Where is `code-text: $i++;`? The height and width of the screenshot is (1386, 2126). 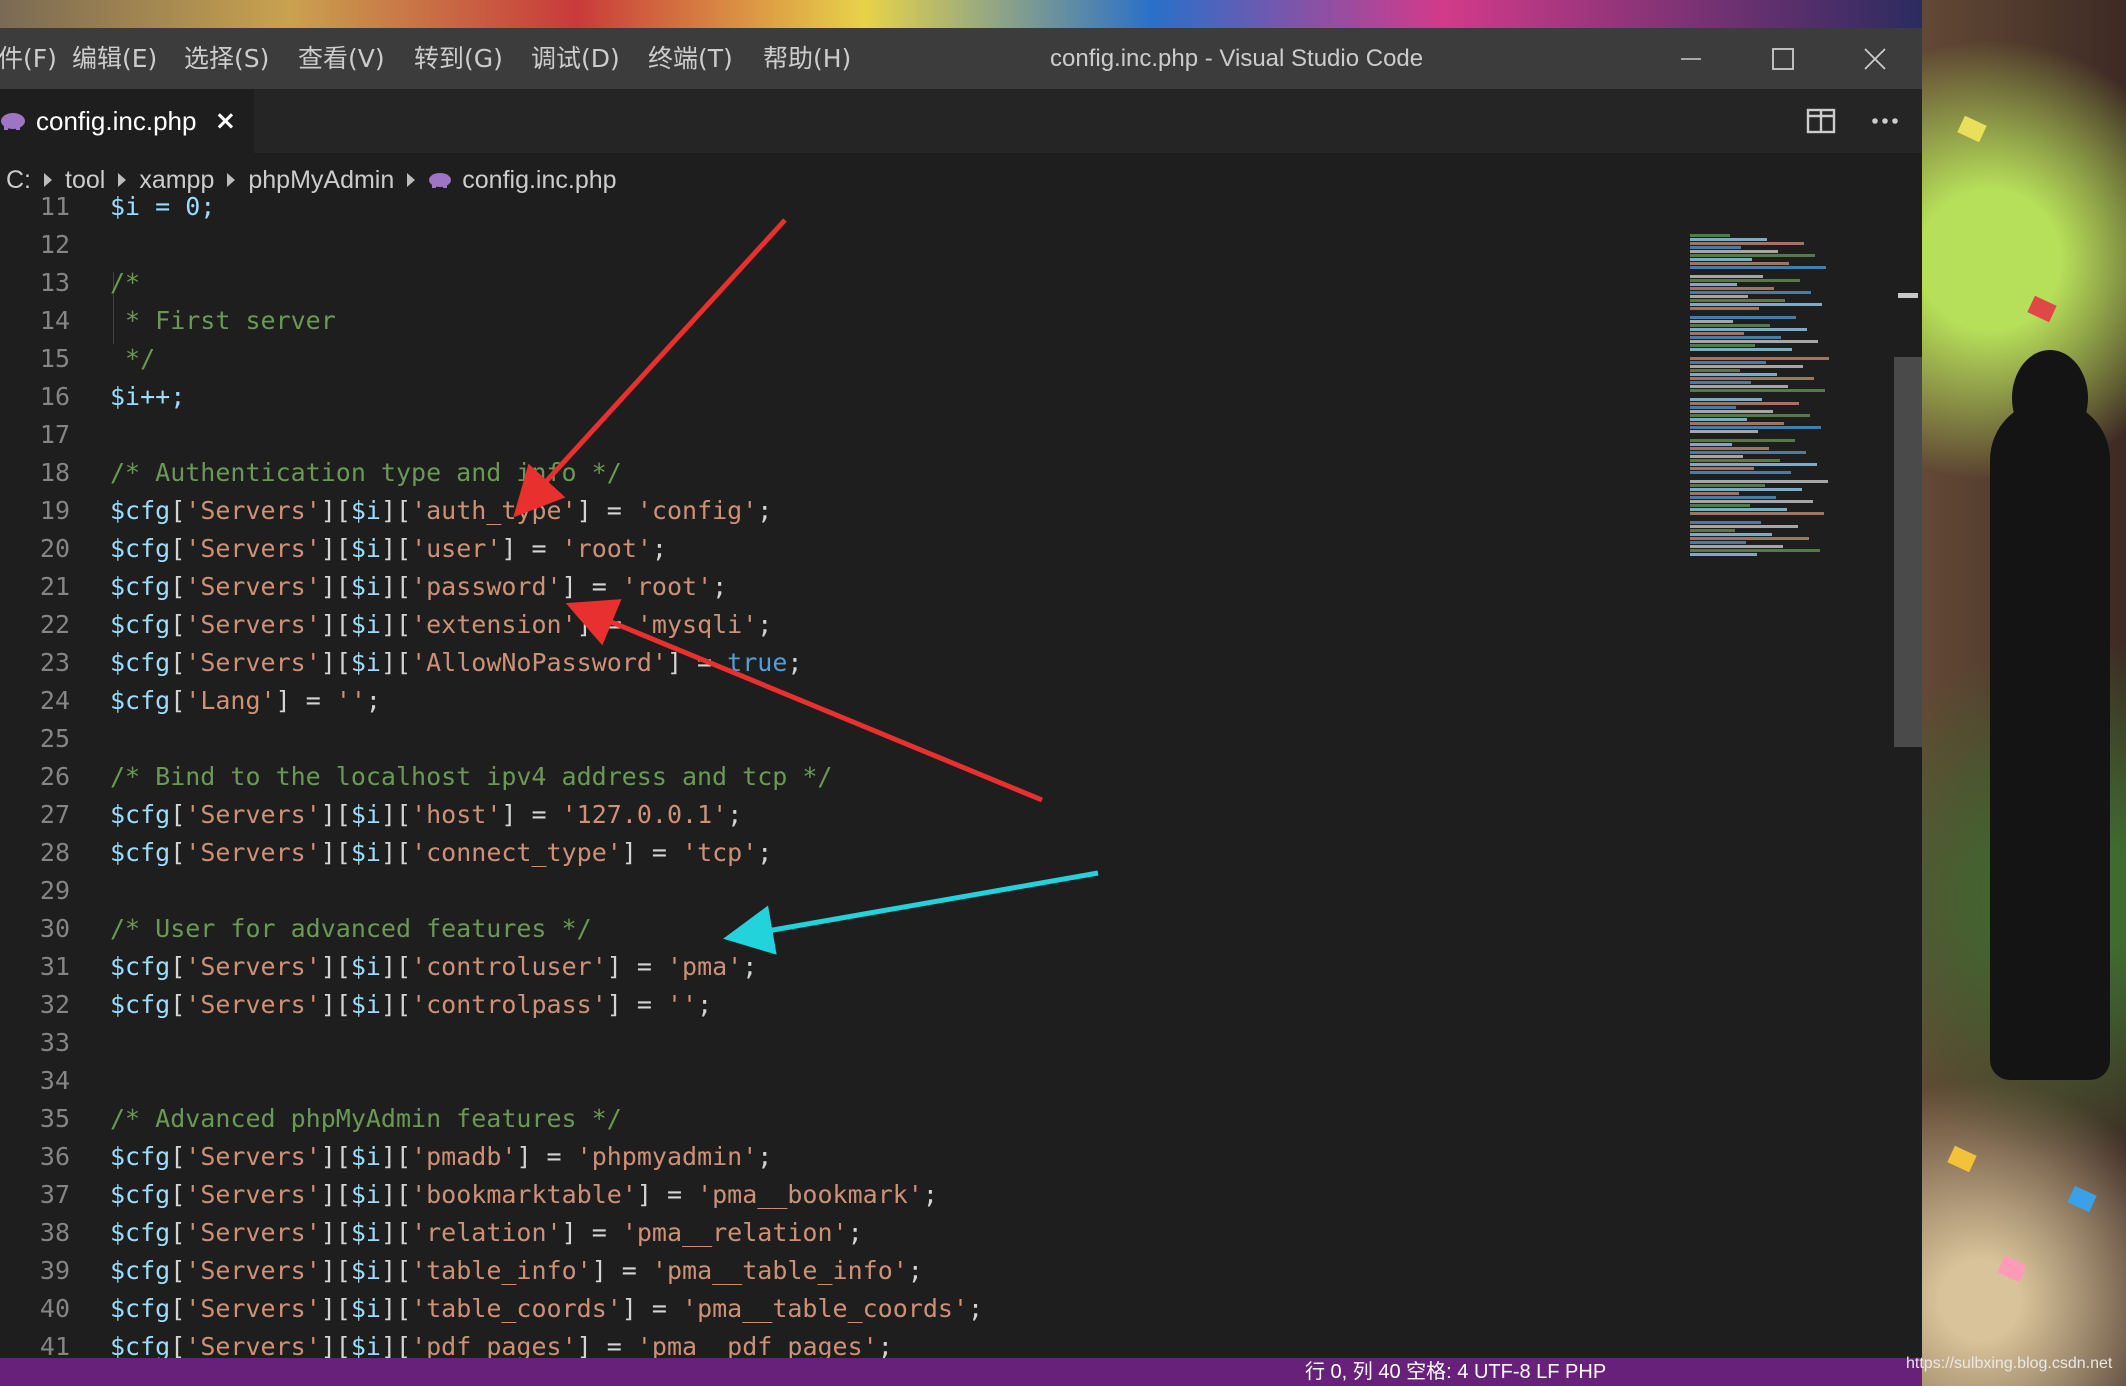
code-text: $i++; is located at coordinates (148, 396).